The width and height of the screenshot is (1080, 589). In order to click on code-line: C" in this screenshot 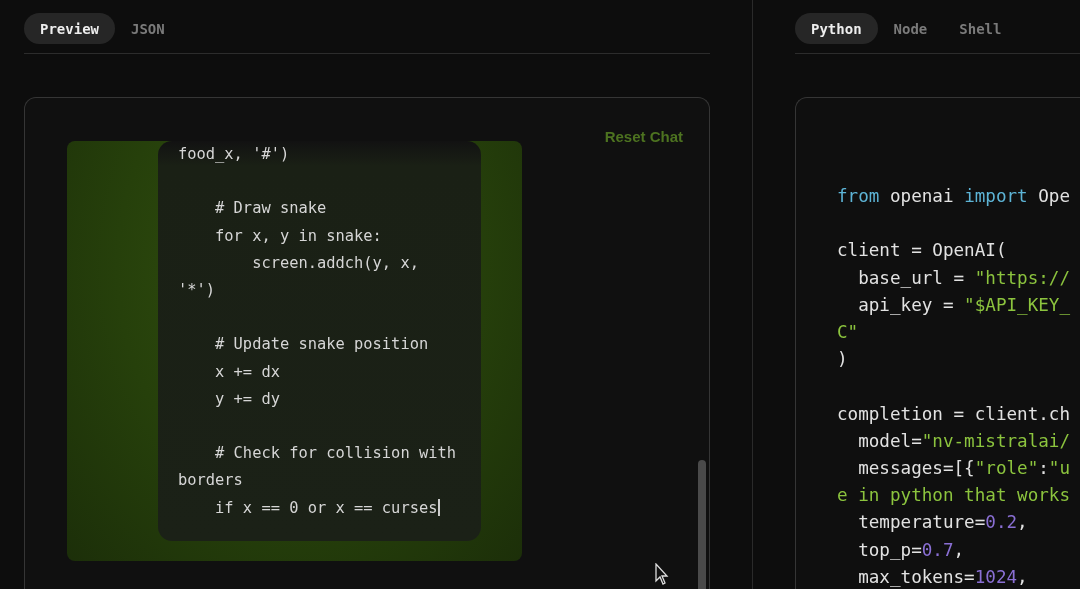, I will do `click(848, 332)`.